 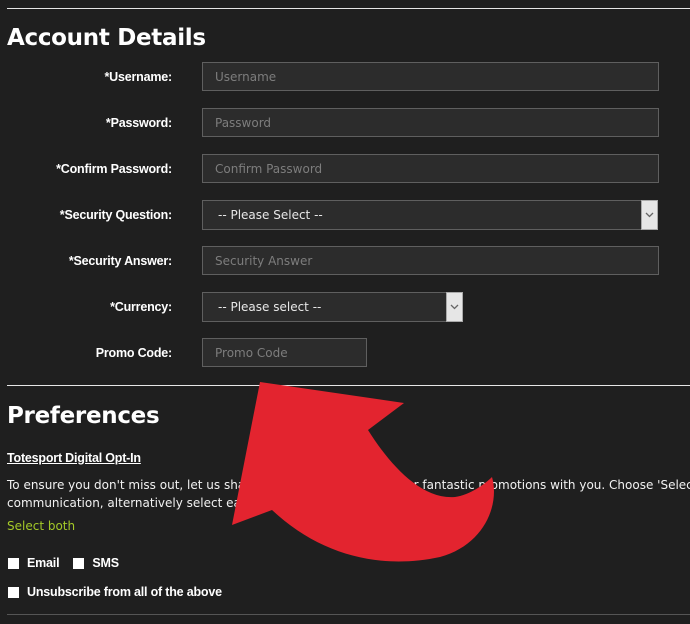 What do you see at coordinates (270, 307) in the screenshot?
I see `currency-selected: -- Please select --` at bounding box center [270, 307].